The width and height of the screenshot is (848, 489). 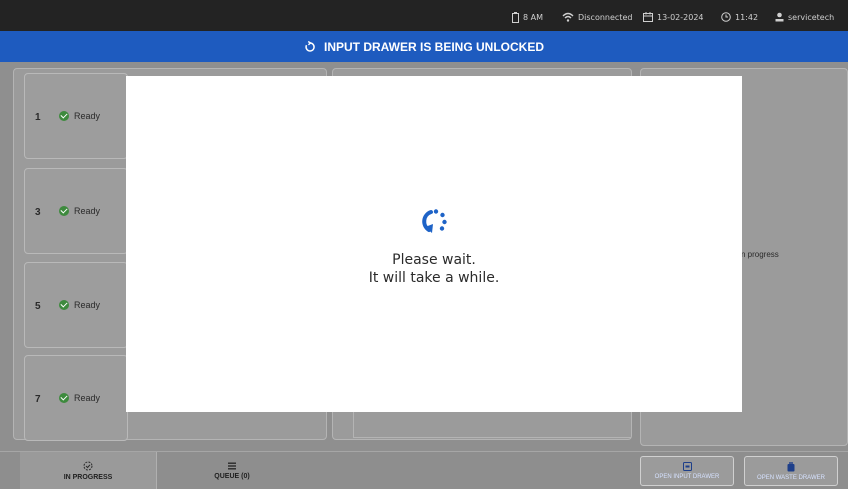 I want to click on time-label: 11:42, so click(x=747, y=17).